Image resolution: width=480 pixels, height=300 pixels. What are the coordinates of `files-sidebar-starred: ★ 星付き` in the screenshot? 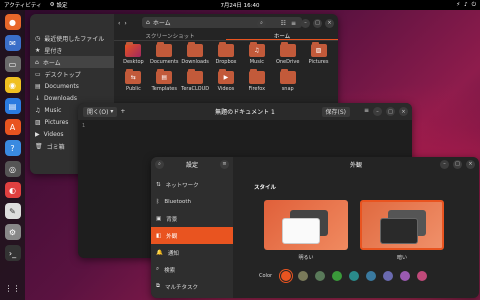 It's located at (72, 50).